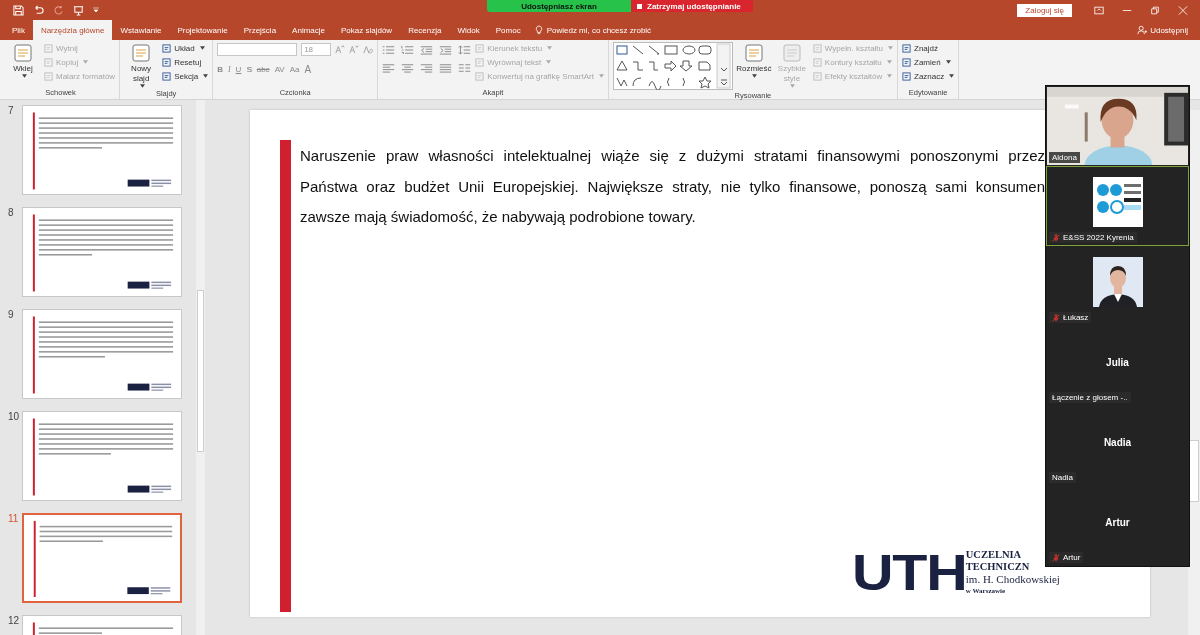 The width and height of the screenshot is (1200, 635). What do you see at coordinates (498, 217) in the screenshot?
I see `slide-text-line: zawsze mają świadomość, że nabywają podrobione towary.` at bounding box center [498, 217].